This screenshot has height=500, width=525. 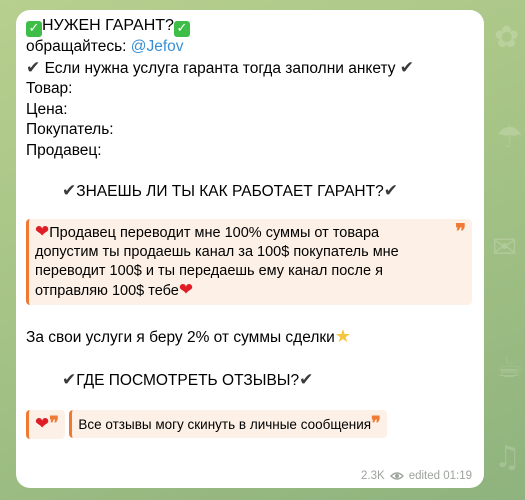 I want to click on edited-timestamp: edited 01:19, so click(x=440, y=476).